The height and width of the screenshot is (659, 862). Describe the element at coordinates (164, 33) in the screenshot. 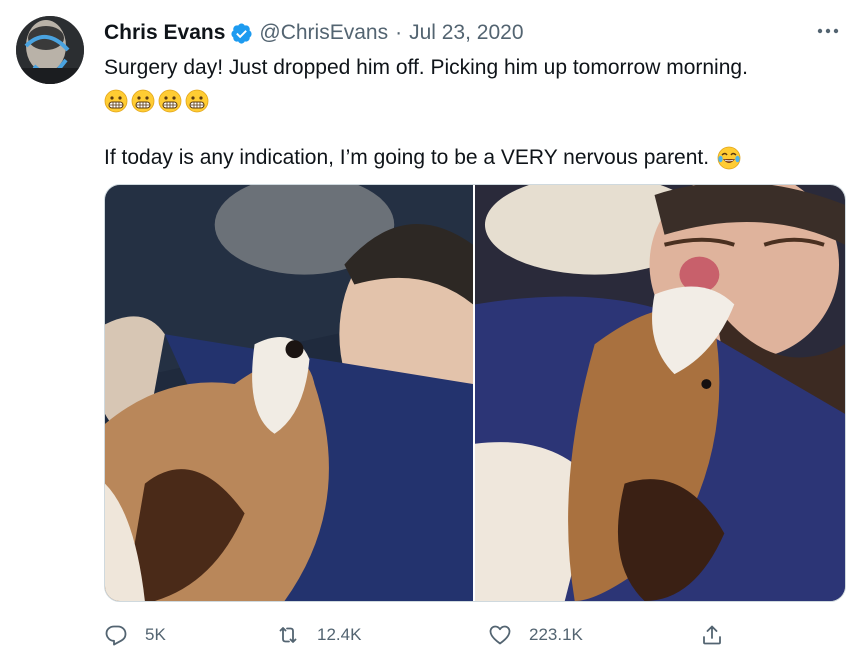

I see `author-name: Chris Evans` at that location.